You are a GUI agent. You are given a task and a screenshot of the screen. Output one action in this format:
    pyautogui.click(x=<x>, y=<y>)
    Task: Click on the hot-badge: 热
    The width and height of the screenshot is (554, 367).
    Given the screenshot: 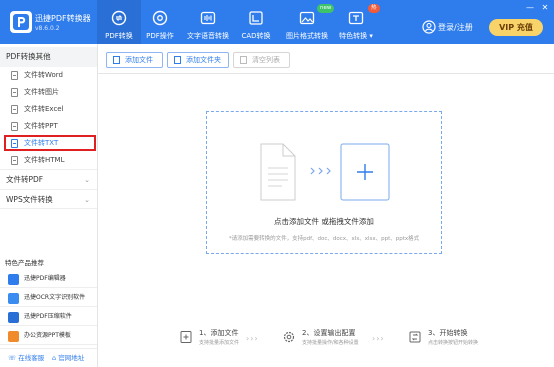 What is the action you would take?
    pyautogui.click(x=374, y=8)
    